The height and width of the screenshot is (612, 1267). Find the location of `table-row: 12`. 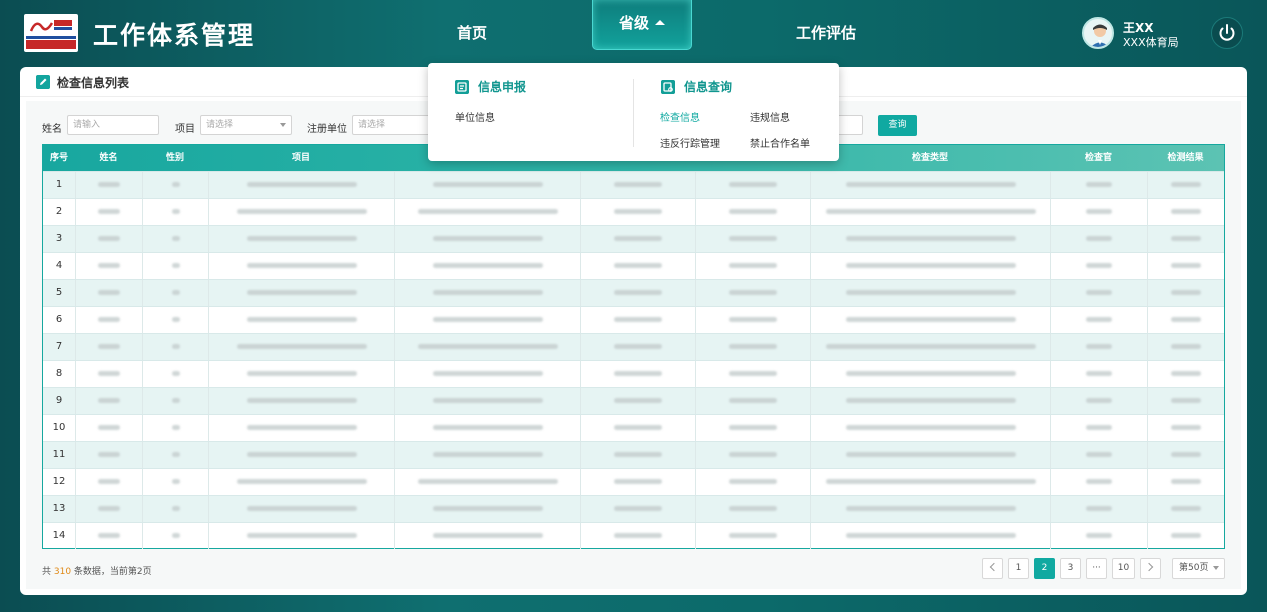

table-row: 12 is located at coordinates (633, 481).